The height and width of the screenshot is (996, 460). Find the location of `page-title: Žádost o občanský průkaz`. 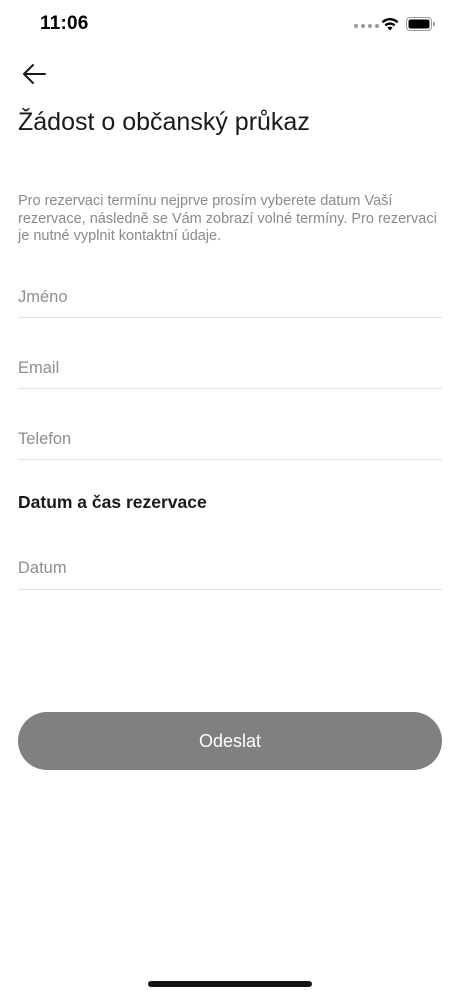

page-title: Žádost o občanský průkaz is located at coordinates (164, 122).